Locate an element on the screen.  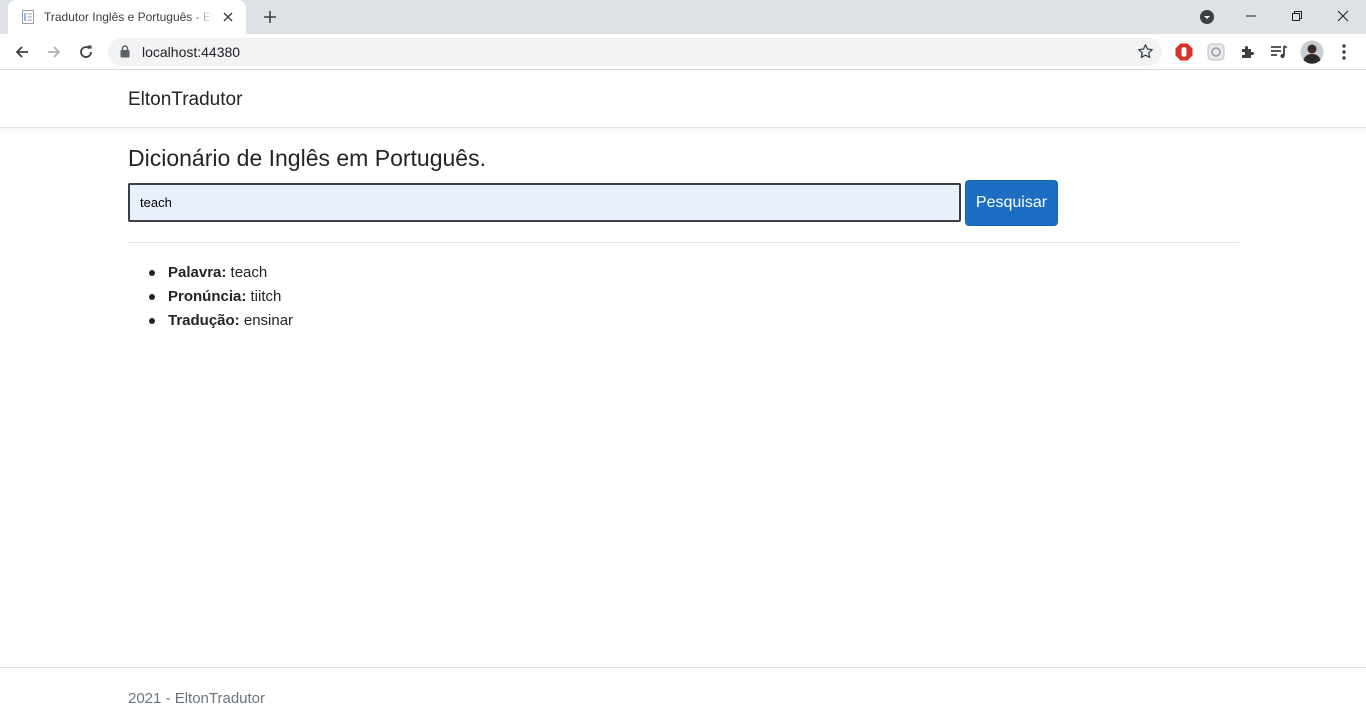
result-label: Palavra: is located at coordinates (197, 272).